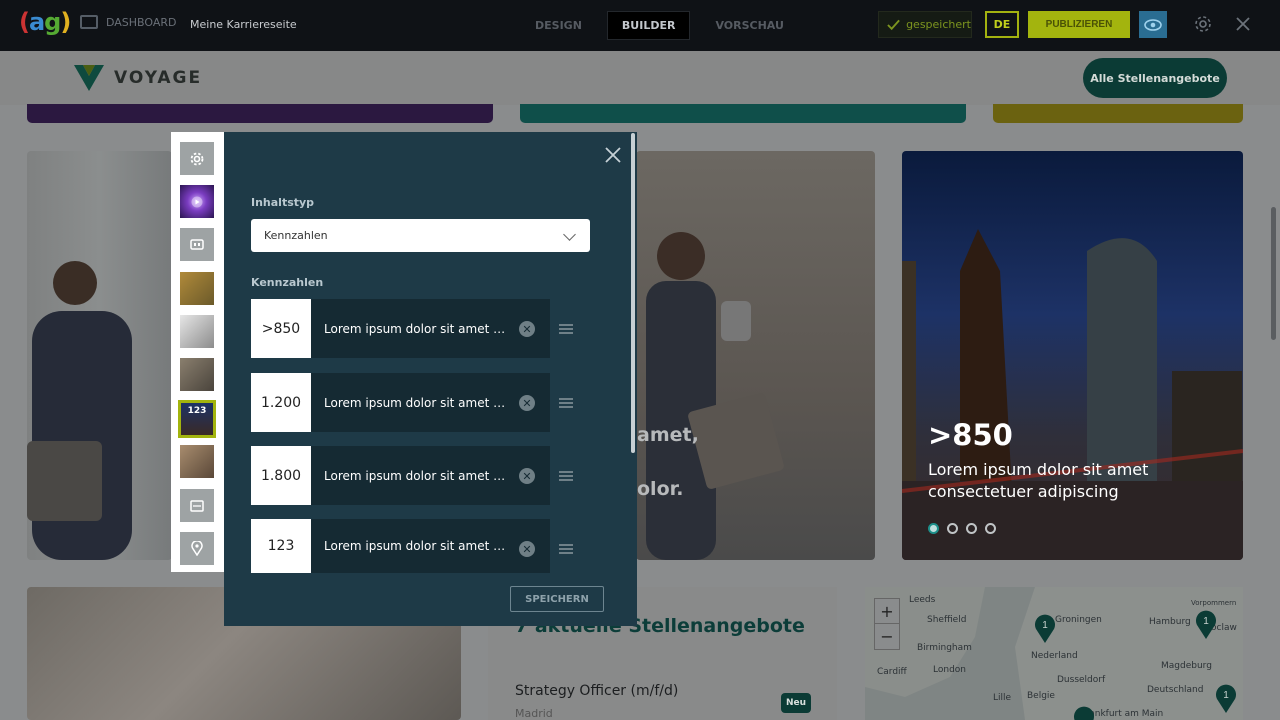 The height and width of the screenshot is (720, 1280). Describe the element at coordinates (1243, 24) in the screenshot. I see `close-editor-icon` at that location.